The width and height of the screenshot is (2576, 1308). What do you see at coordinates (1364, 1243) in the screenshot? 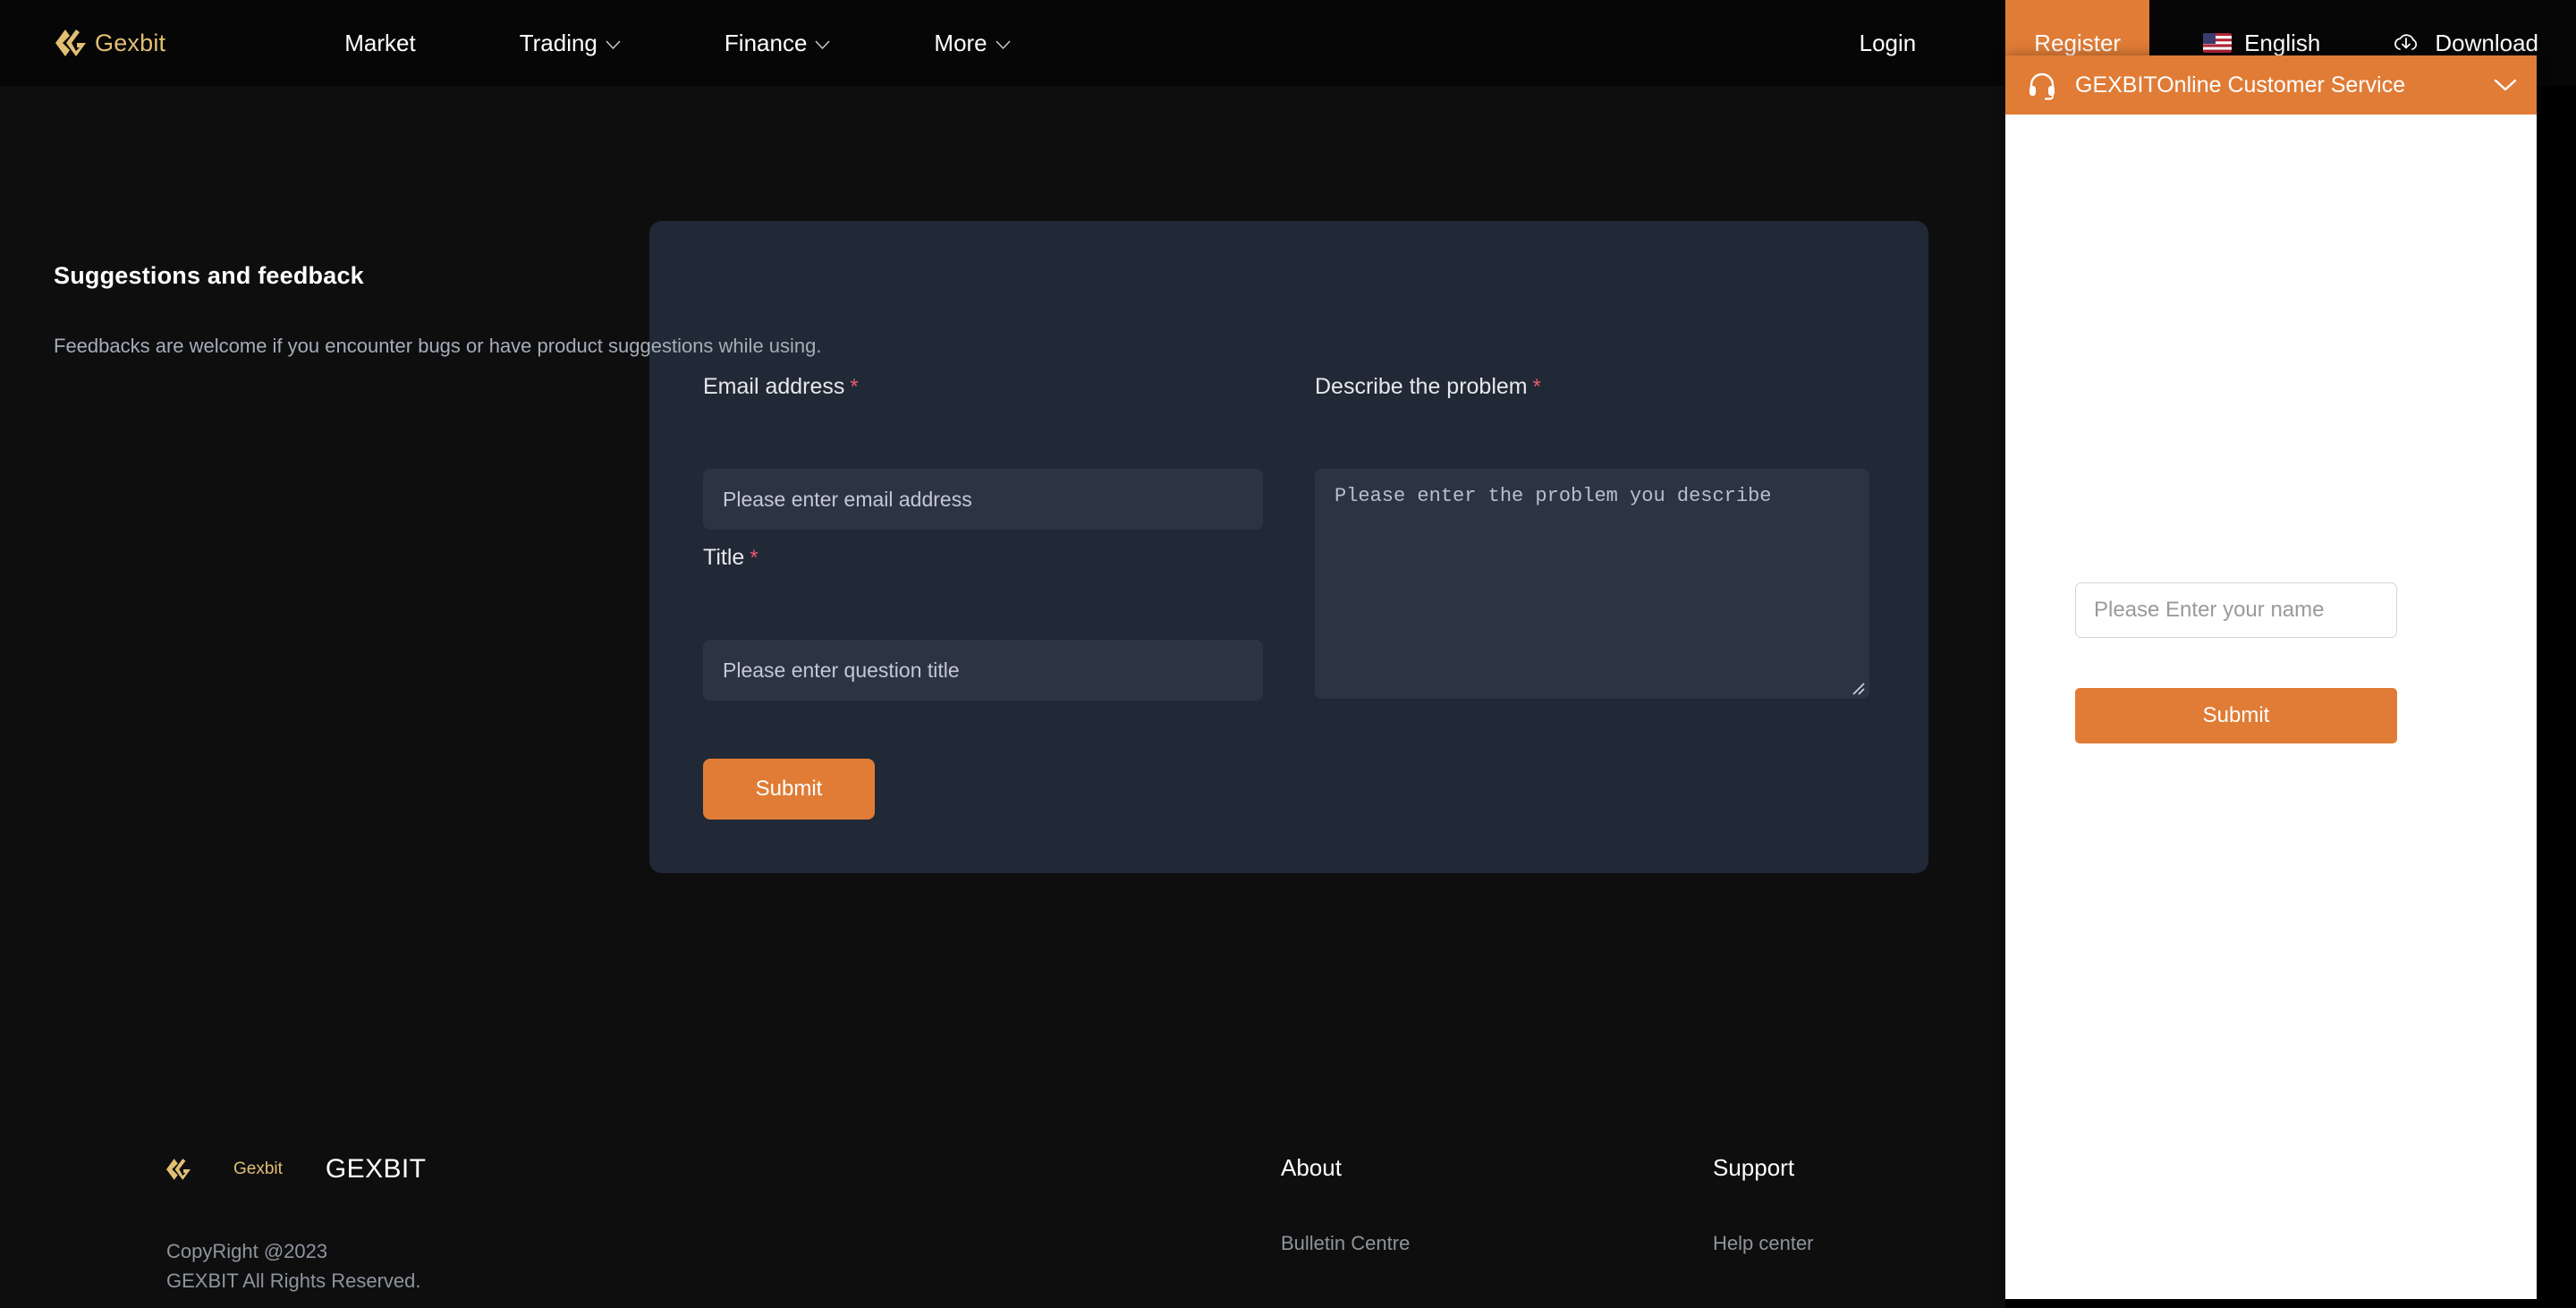
I see `footer-link-bulletin-centre: Bulletin Centre` at bounding box center [1364, 1243].